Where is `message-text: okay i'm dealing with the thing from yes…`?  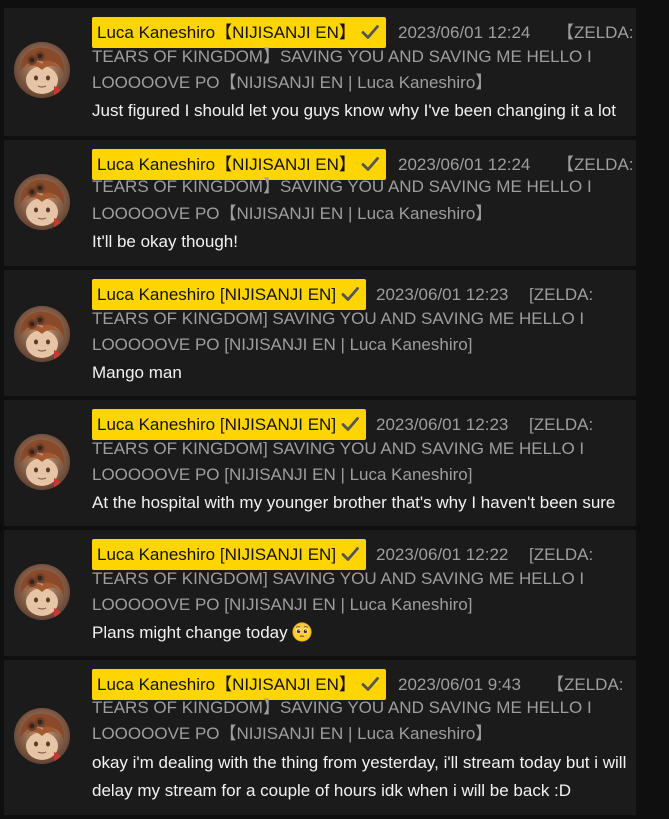 message-text: okay i'm dealing with the thing from yes… is located at coordinates (359, 776).